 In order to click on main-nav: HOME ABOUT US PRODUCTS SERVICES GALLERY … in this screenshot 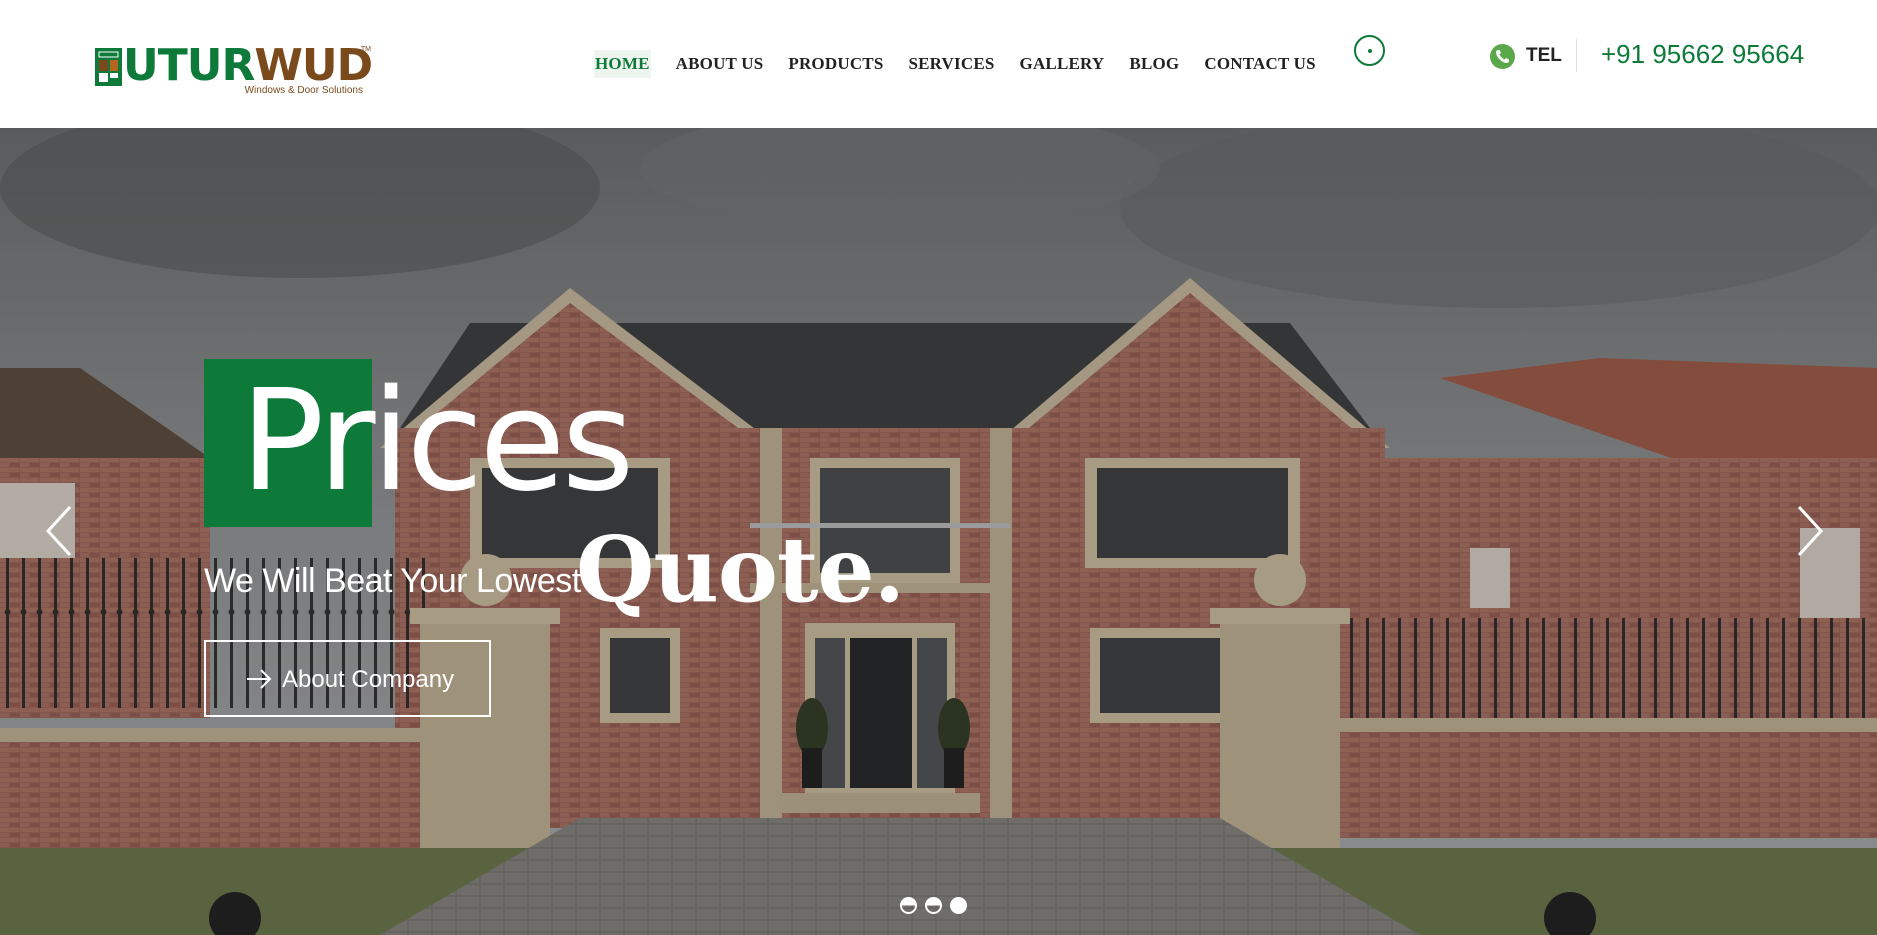, I will do `click(967, 64)`.